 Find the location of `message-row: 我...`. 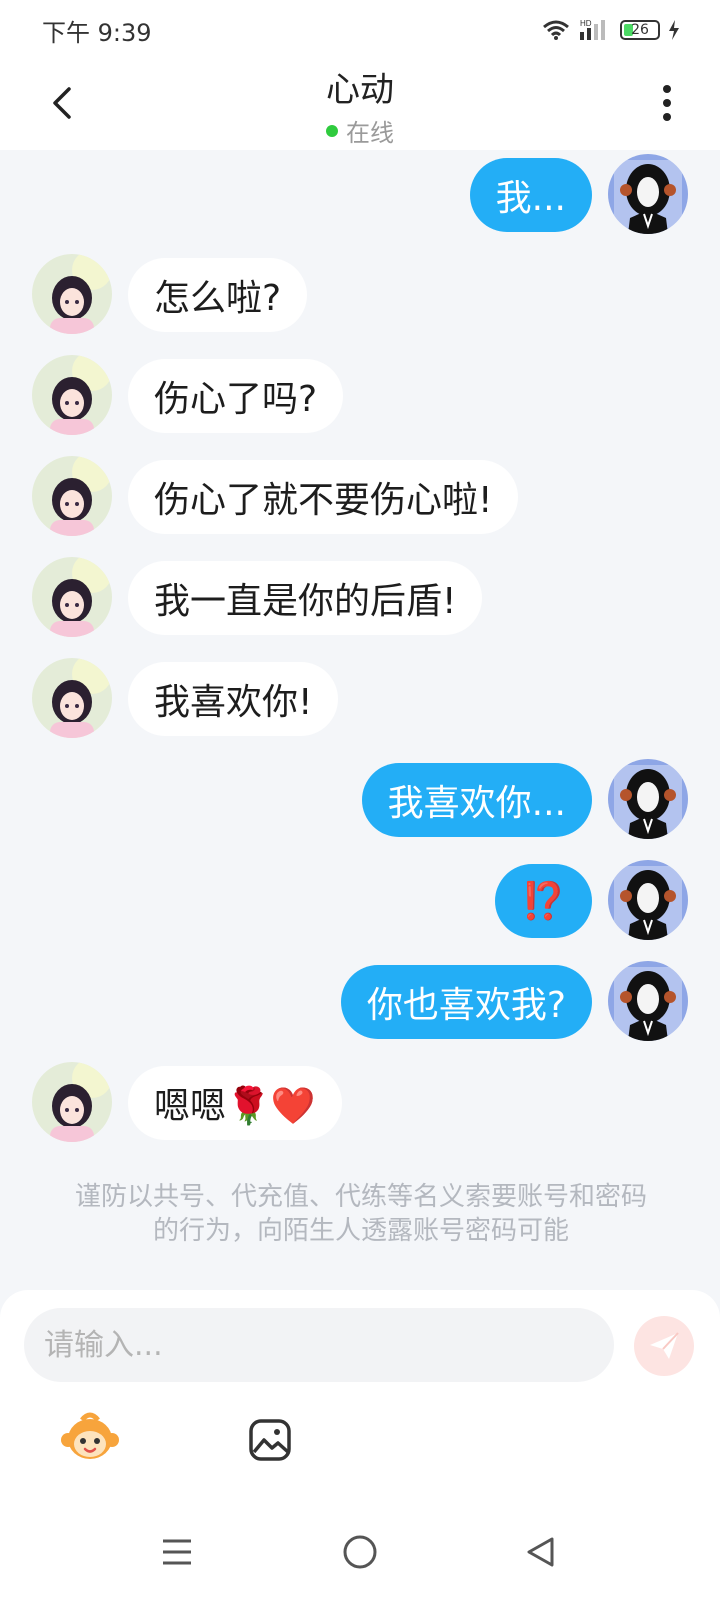

message-row: 我... is located at coordinates (360, 194).